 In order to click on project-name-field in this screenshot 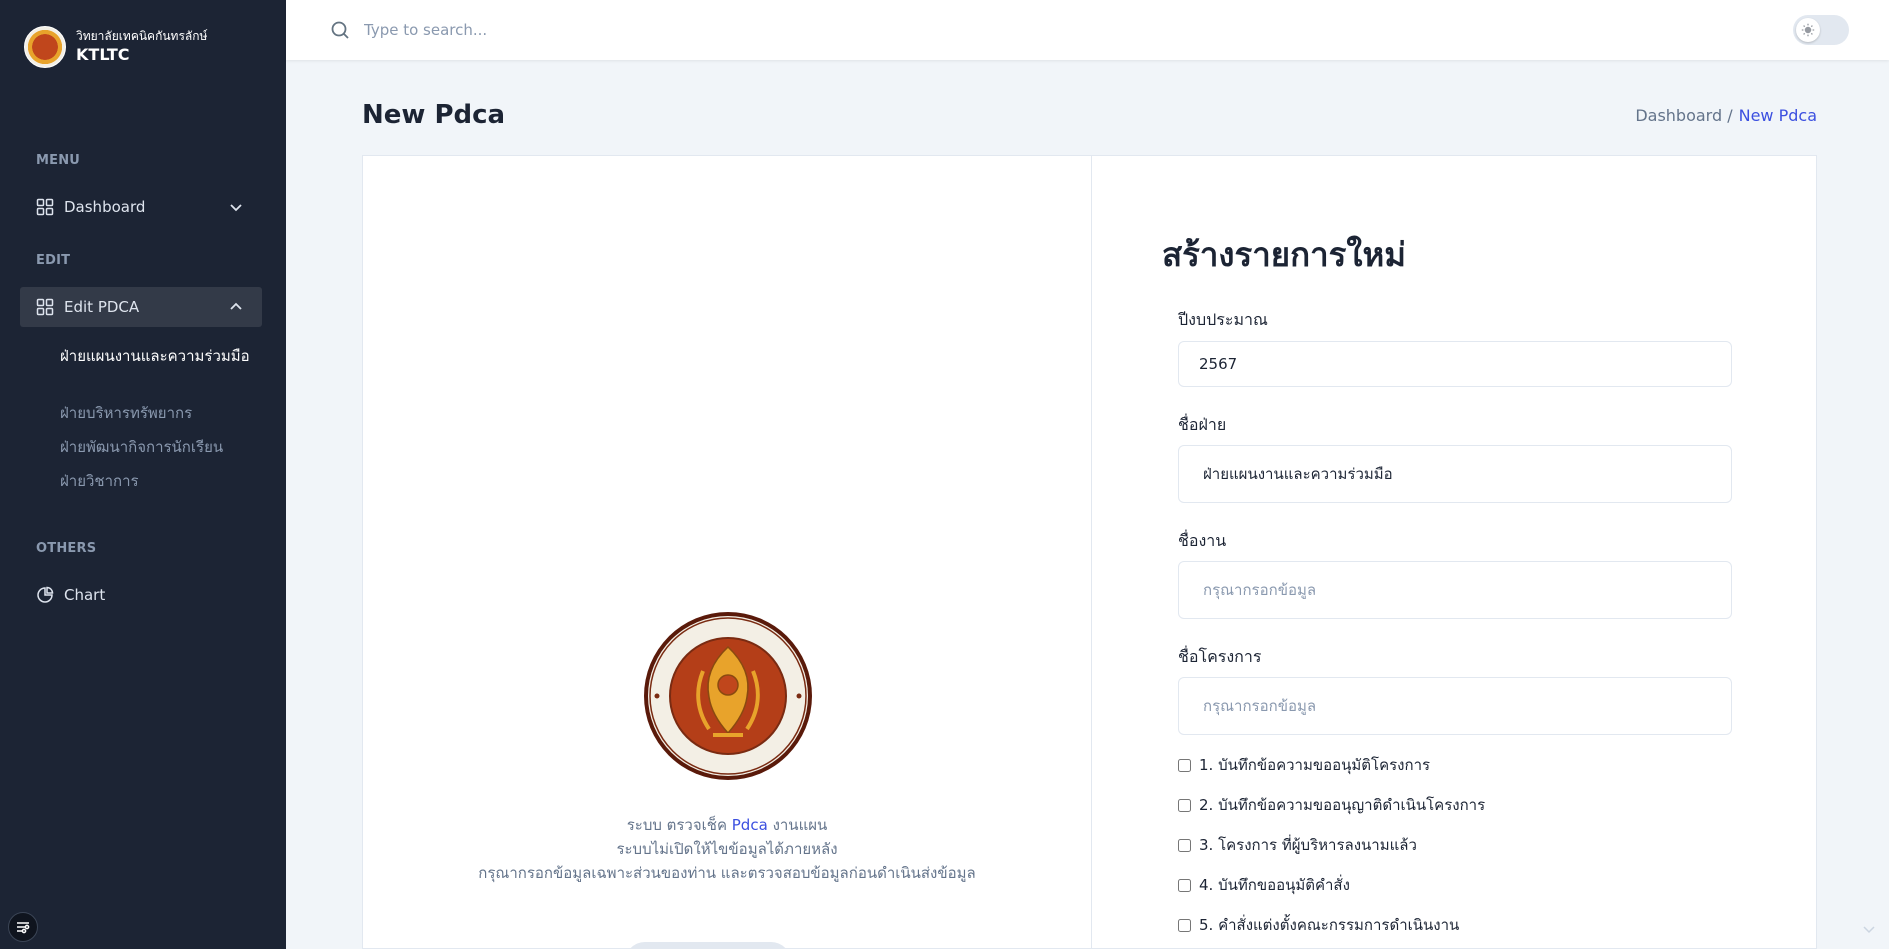, I will do `click(1455, 706)`.